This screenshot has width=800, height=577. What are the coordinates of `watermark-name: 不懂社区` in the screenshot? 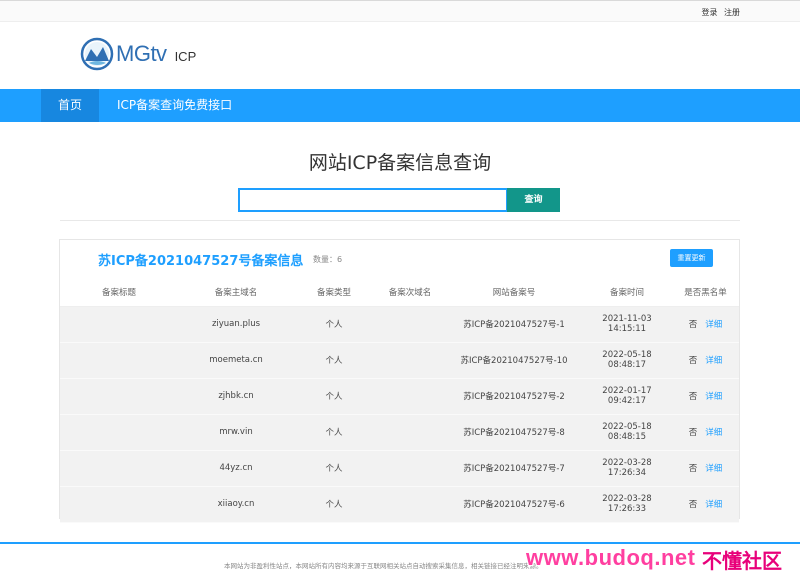 It's located at (742, 561).